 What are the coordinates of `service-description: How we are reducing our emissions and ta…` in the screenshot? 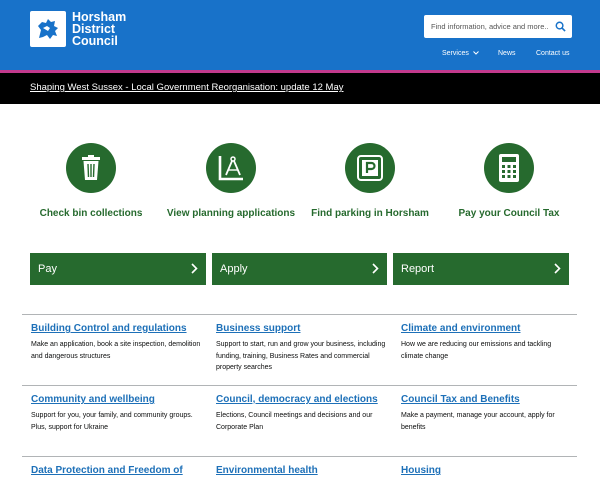 It's located at (476, 350).